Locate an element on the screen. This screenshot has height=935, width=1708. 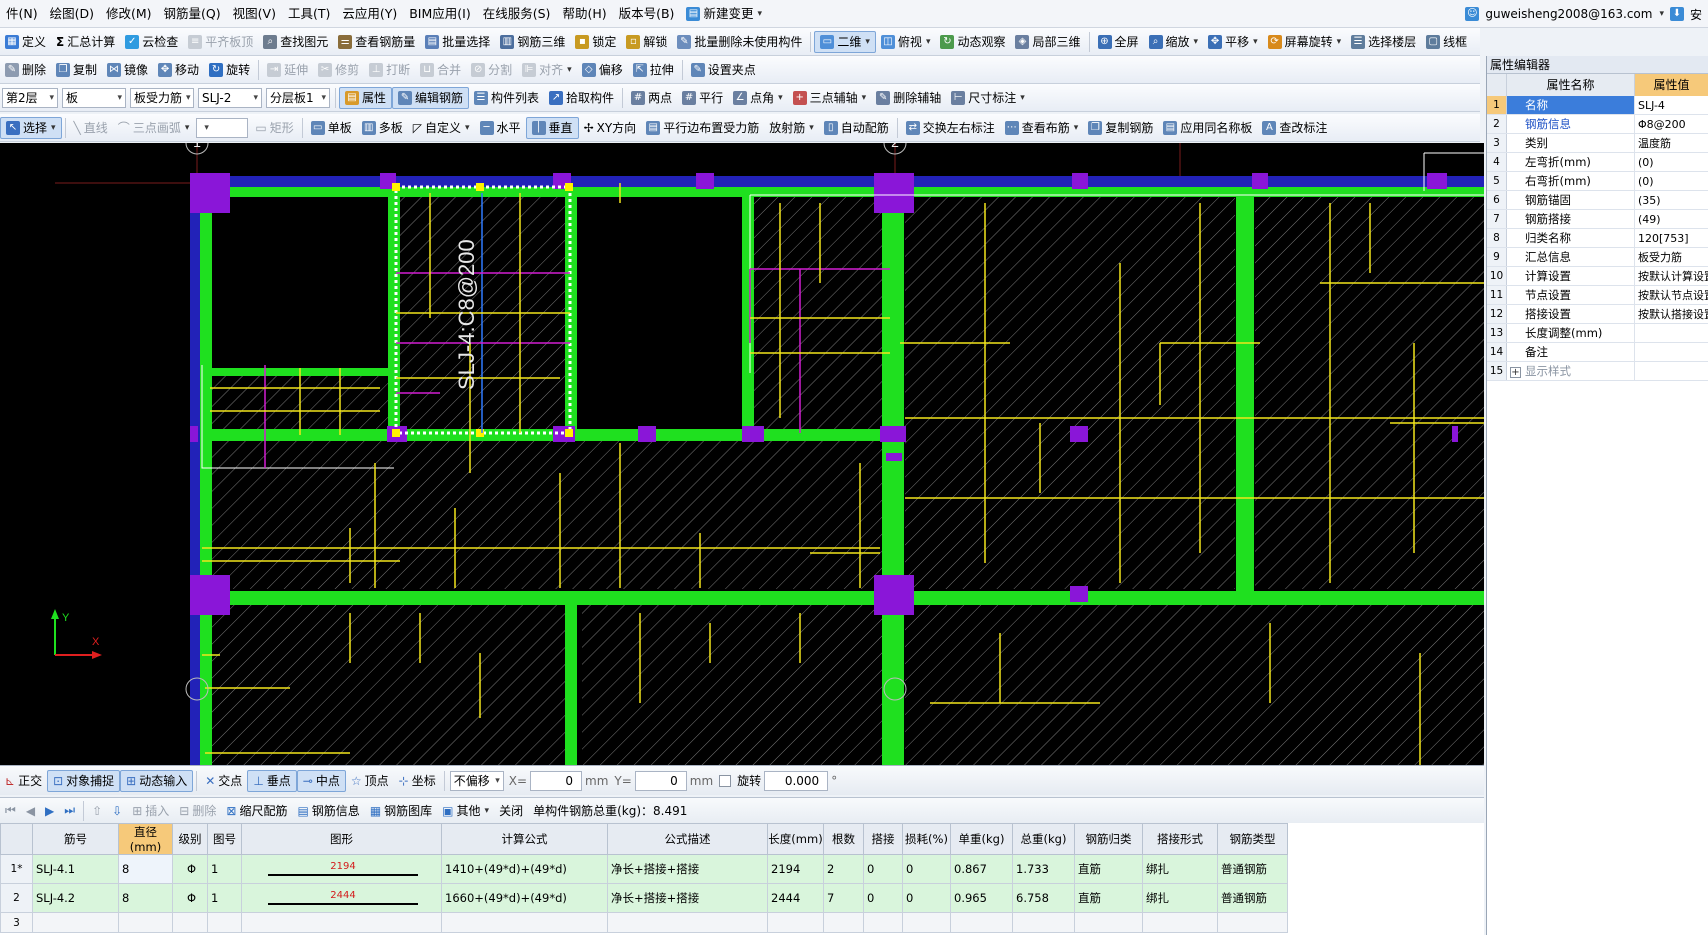
last-record-button: ⏭ is located at coordinates (69, 811).